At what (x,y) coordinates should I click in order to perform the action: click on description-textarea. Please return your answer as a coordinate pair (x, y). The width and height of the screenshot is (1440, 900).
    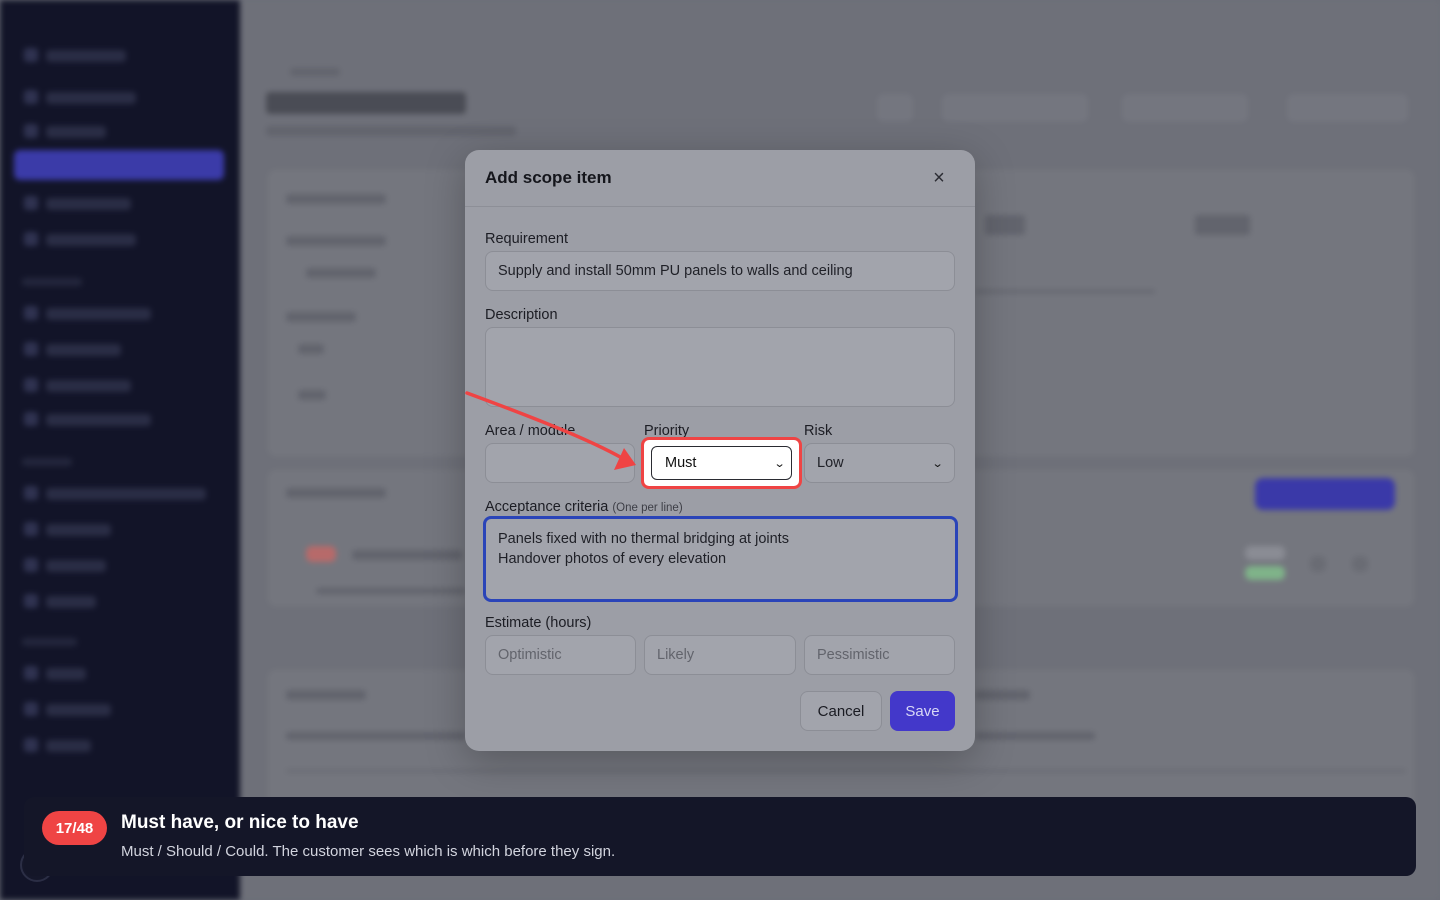
    Looking at the image, I should click on (720, 367).